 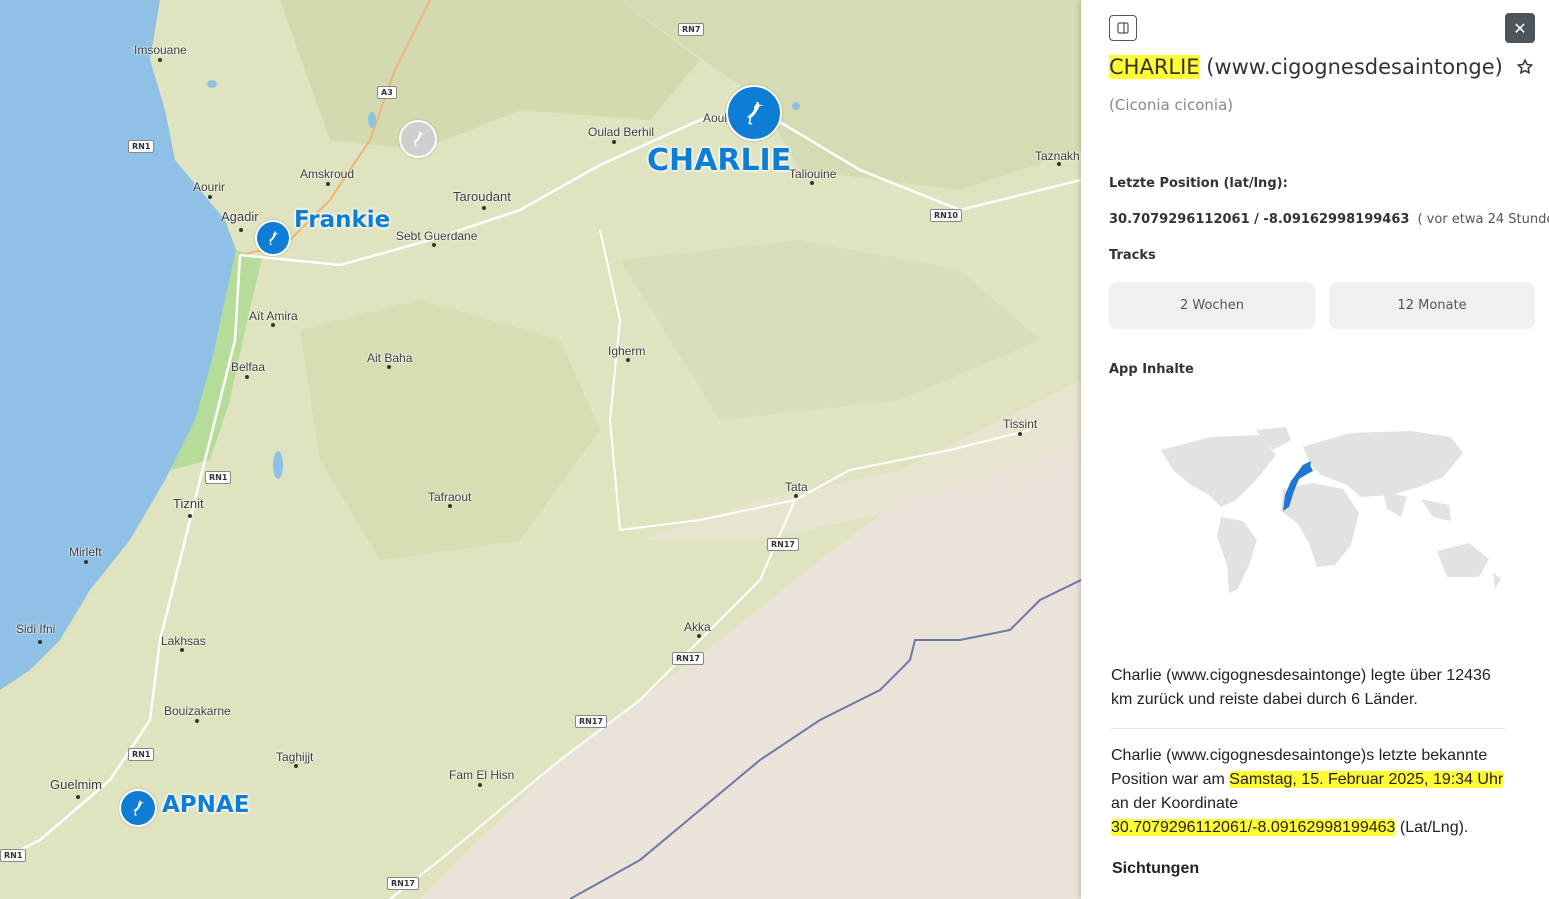 What do you see at coordinates (1171, 105) in the screenshot?
I see `species-name: (Ciconia ciconia)` at bounding box center [1171, 105].